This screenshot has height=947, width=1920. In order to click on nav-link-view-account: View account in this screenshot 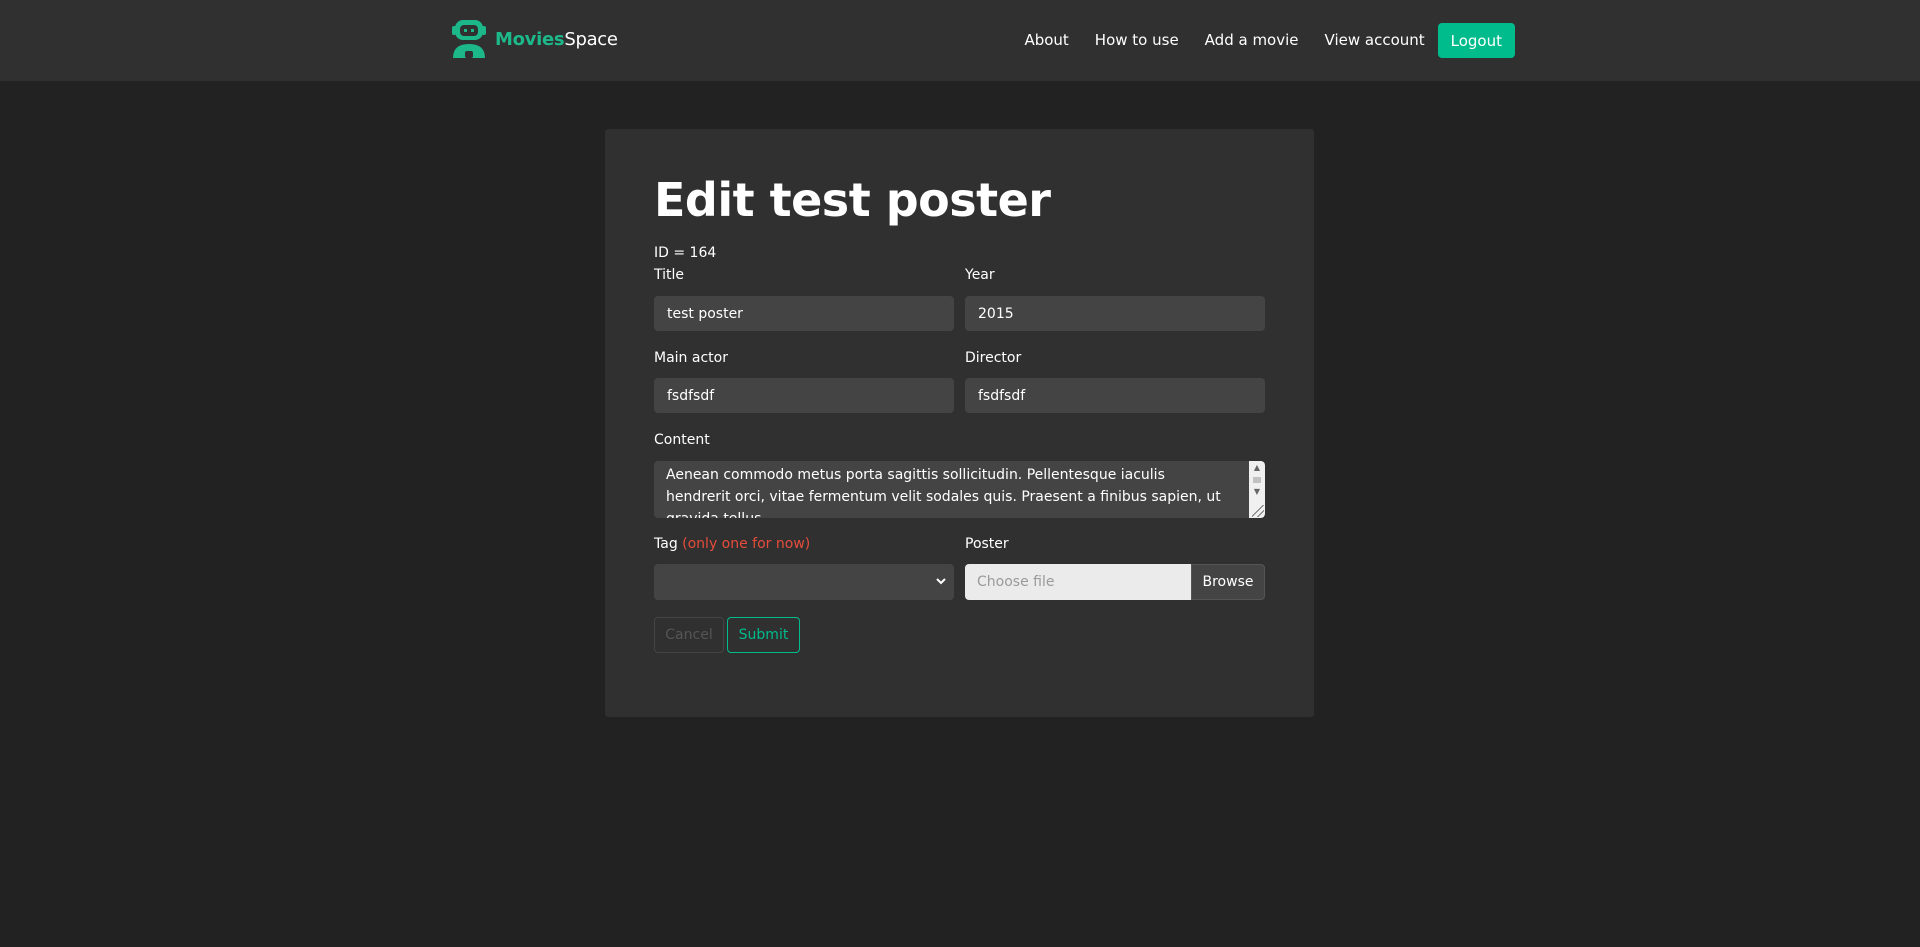, I will do `click(1375, 40)`.